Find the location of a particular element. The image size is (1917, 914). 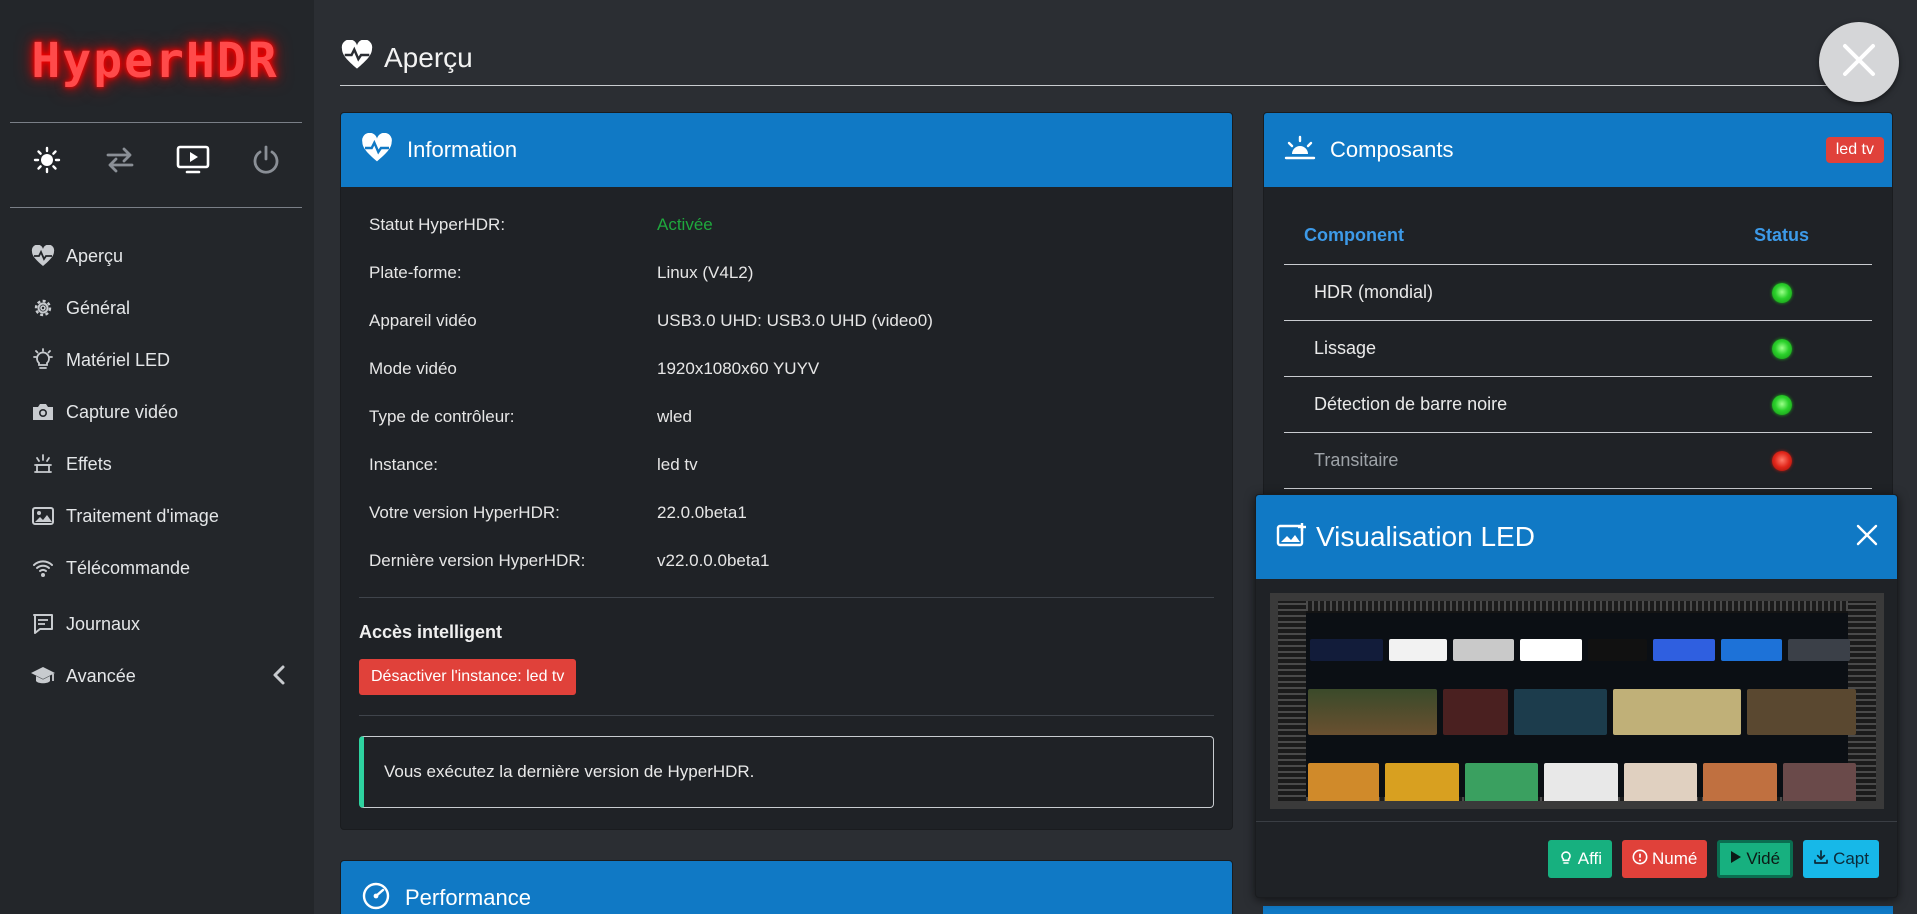

video-preview-button: Vidé is located at coordinates (1755, 859).